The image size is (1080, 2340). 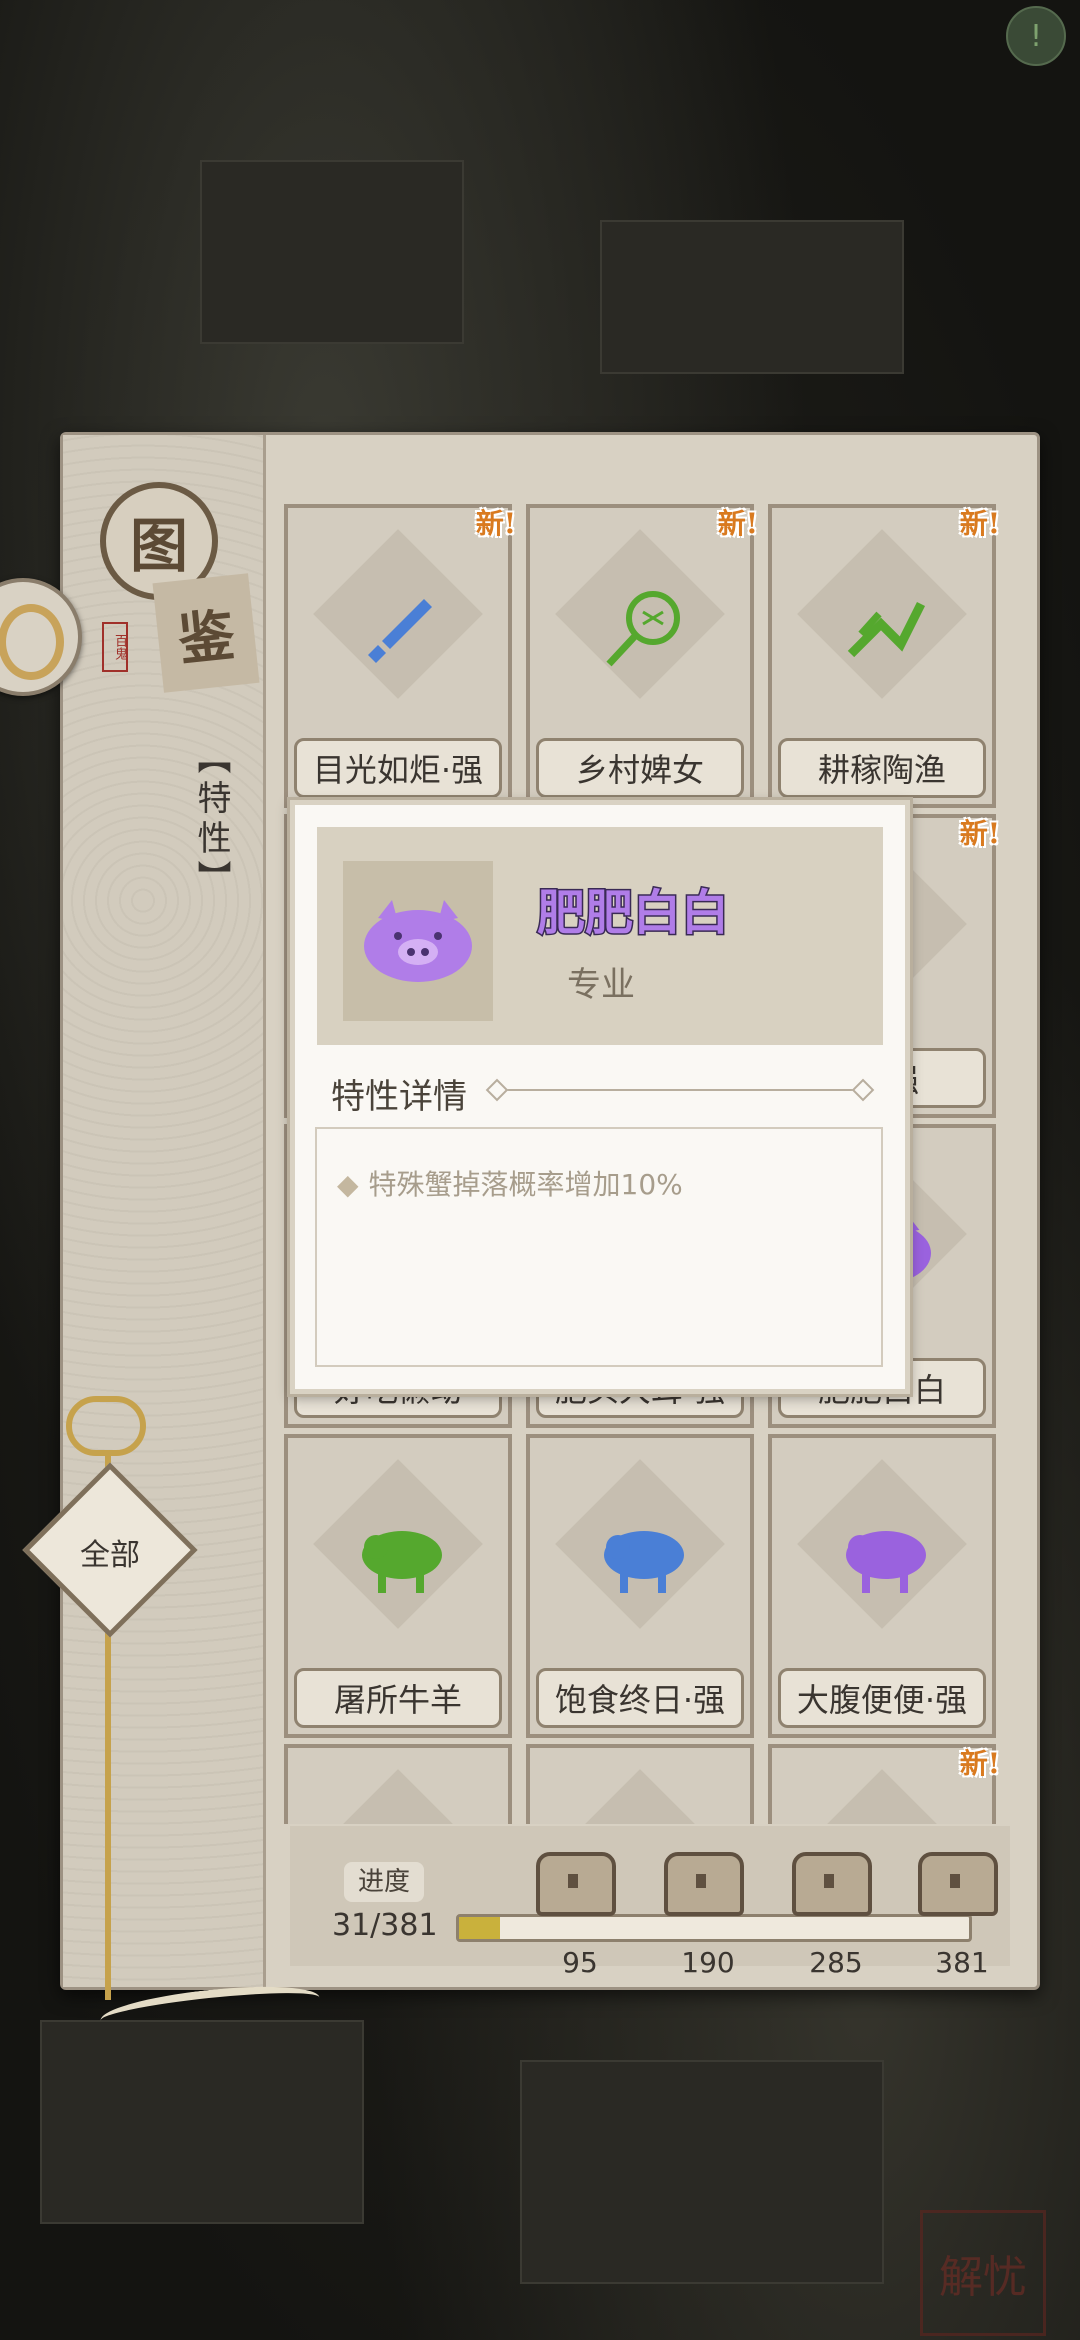 What do you see at coordinates (206, 633) in the screenshot?
I see `title-char-2: 鉴` at bounding box center [206, 633].